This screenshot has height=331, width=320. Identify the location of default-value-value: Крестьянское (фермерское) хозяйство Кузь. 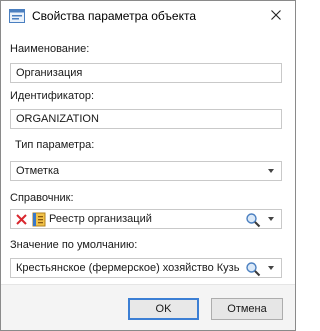
(128, 268).